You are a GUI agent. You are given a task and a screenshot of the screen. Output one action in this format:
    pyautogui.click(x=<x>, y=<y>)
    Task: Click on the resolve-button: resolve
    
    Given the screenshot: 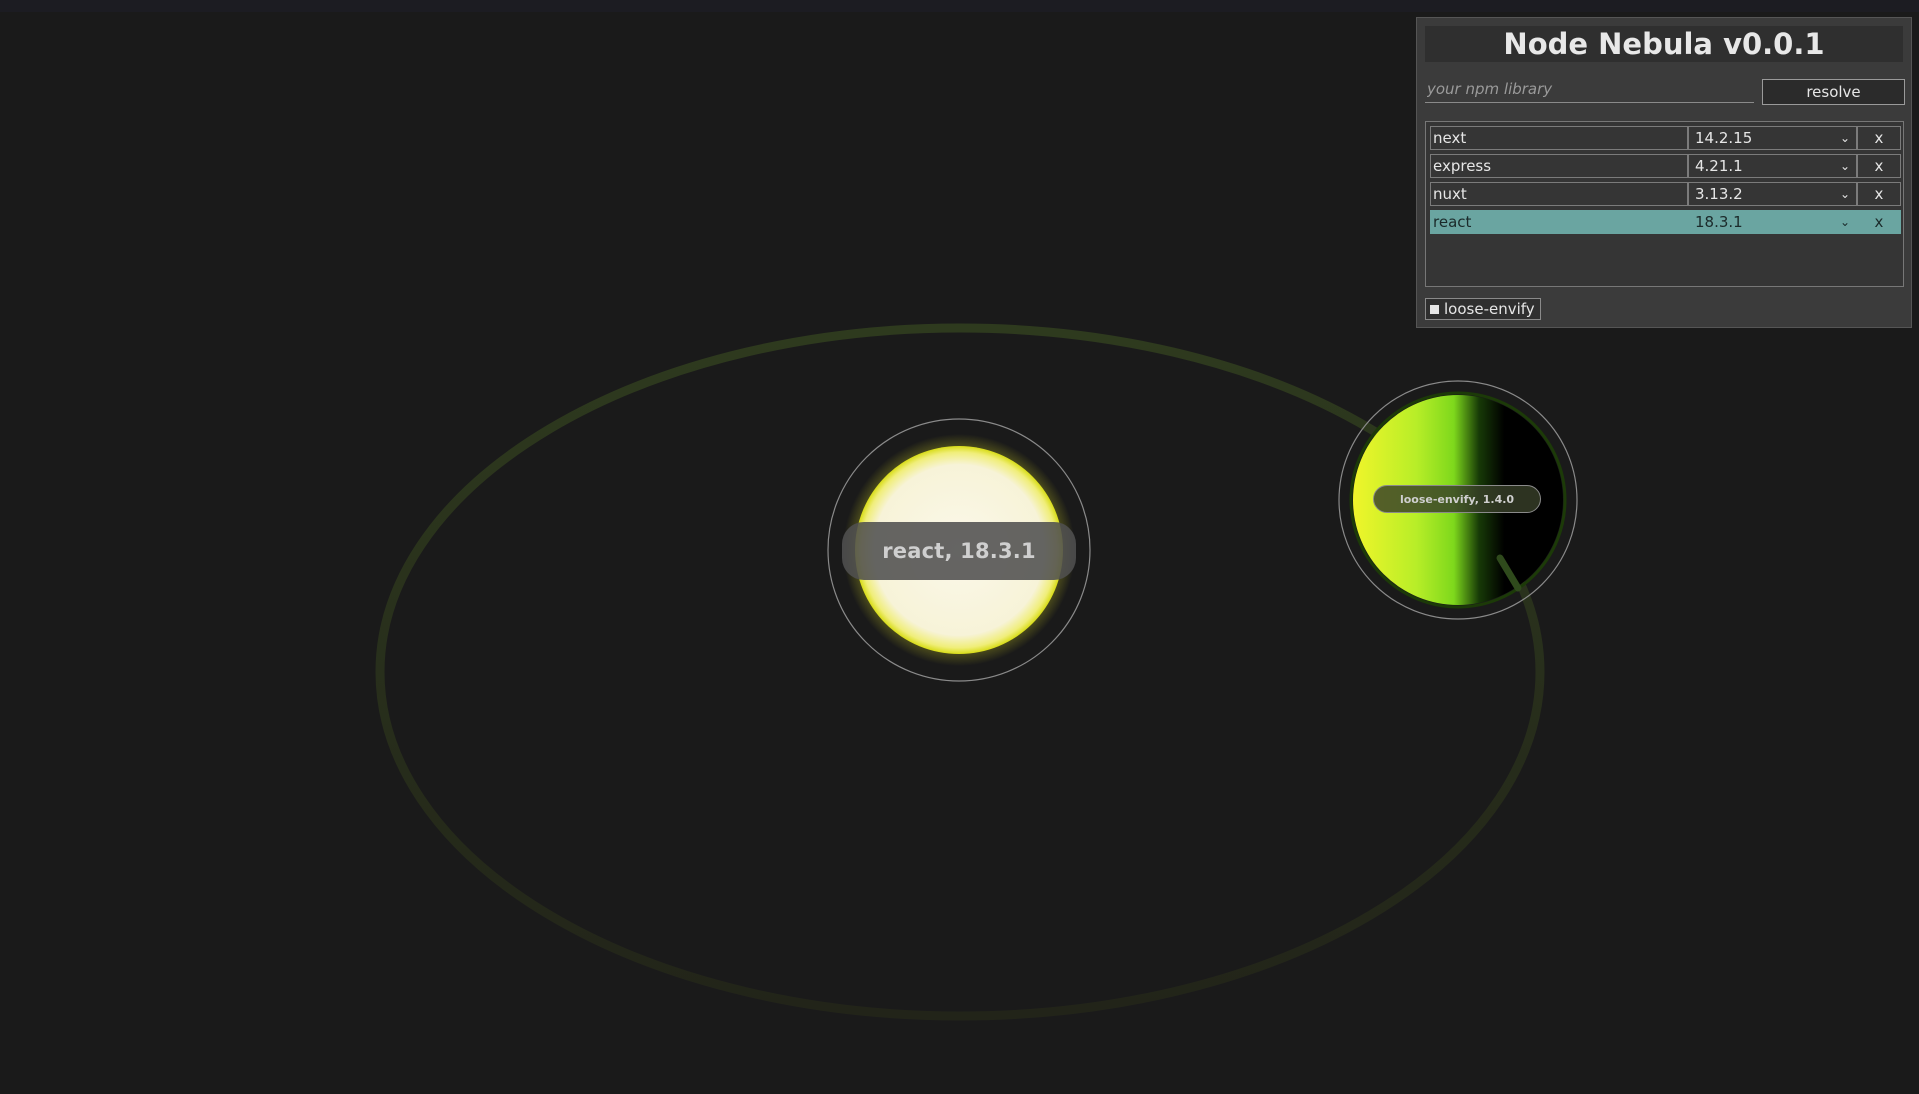 What is the action you would take?
    pyautogui.click(x=1833, y=92)
    